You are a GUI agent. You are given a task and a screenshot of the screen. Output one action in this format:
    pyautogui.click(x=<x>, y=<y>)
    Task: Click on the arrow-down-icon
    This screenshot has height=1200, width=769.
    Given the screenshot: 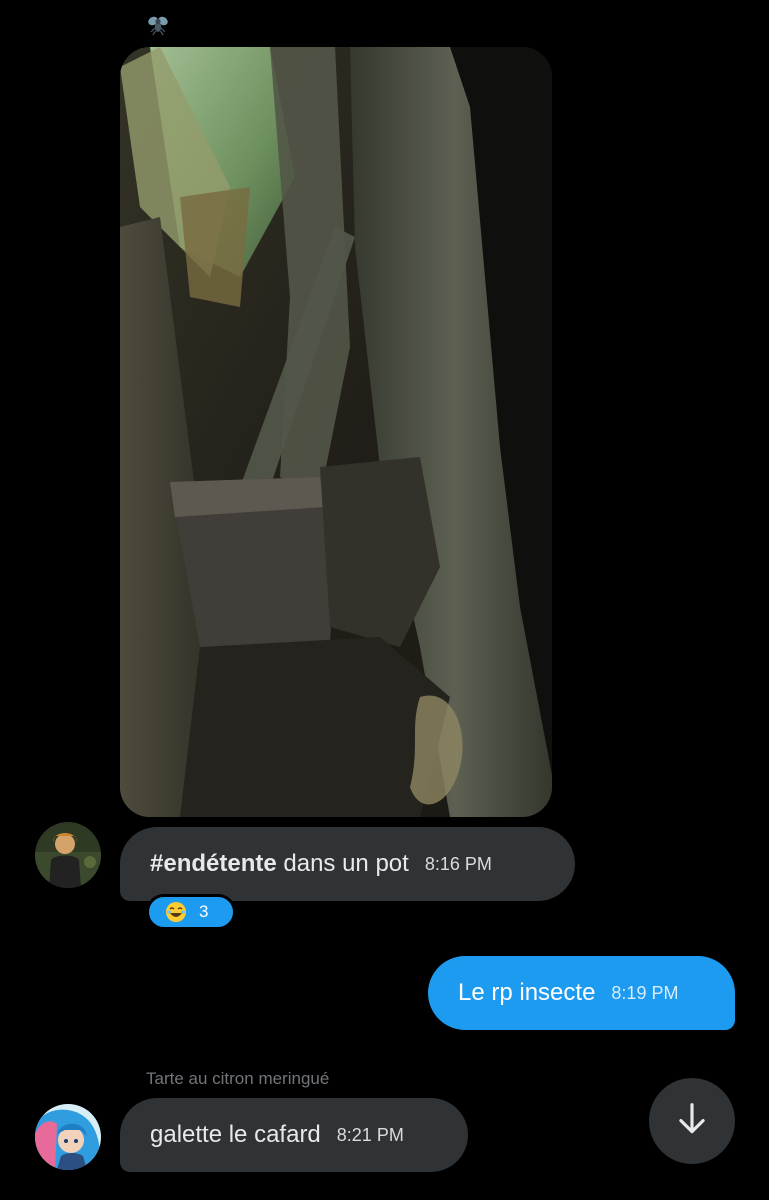 What is the action you would take?
    pyautogui.click(x=692, y=1121)
    